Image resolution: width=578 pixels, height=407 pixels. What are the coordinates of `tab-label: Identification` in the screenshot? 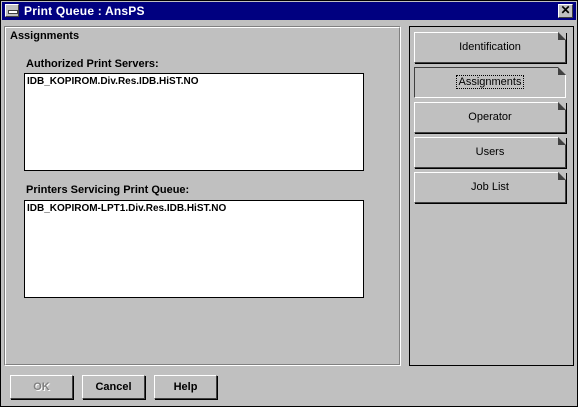 It's located at (490, 47).